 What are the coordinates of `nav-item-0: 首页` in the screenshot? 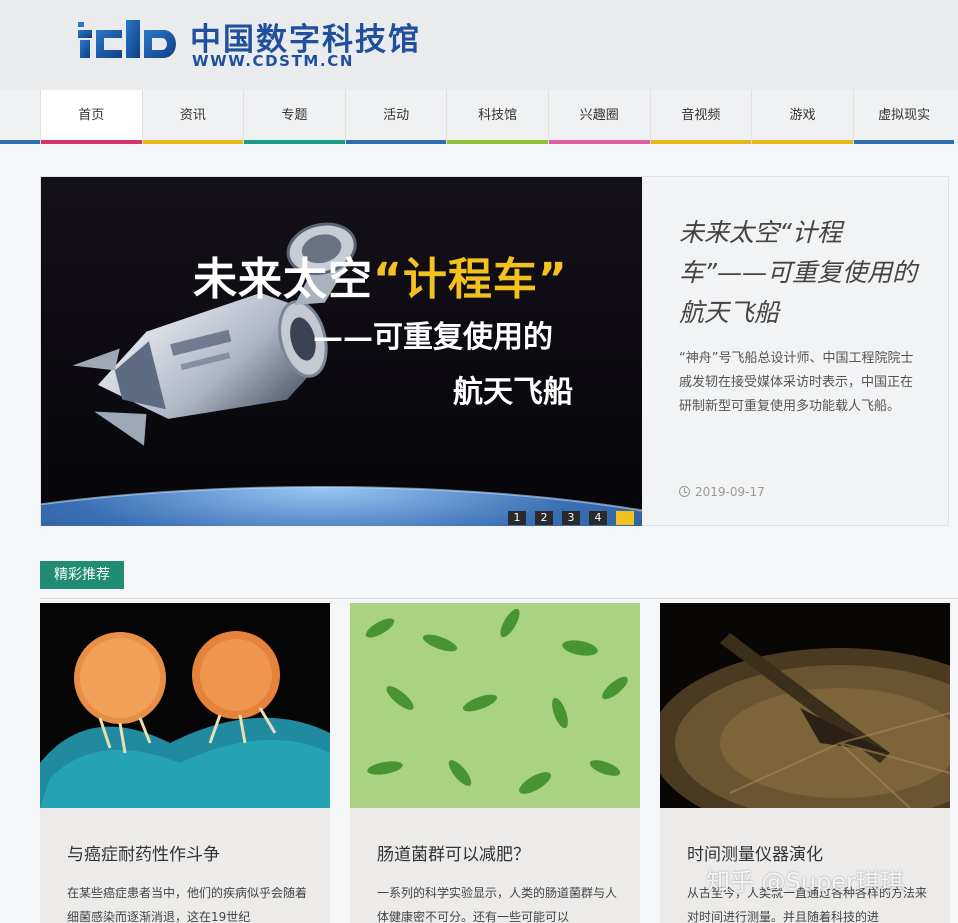 It's located at (91, 117).